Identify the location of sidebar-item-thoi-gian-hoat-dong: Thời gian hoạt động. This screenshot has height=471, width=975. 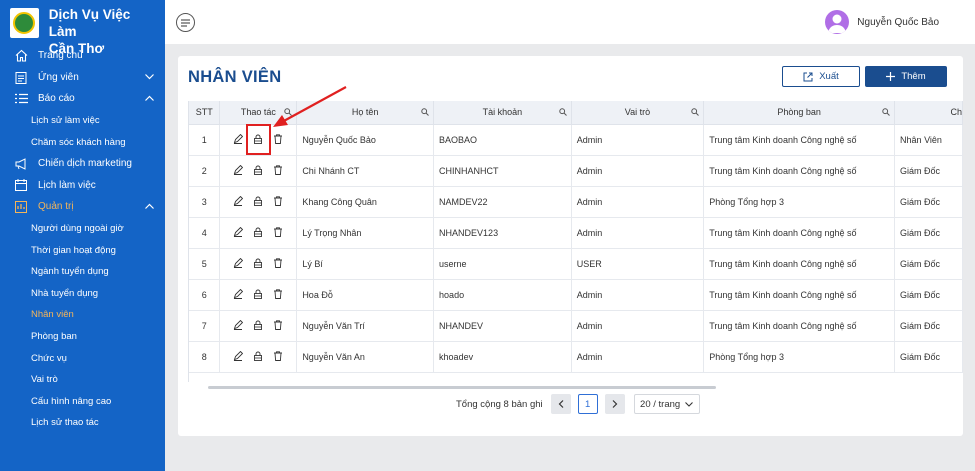
(82, 250).